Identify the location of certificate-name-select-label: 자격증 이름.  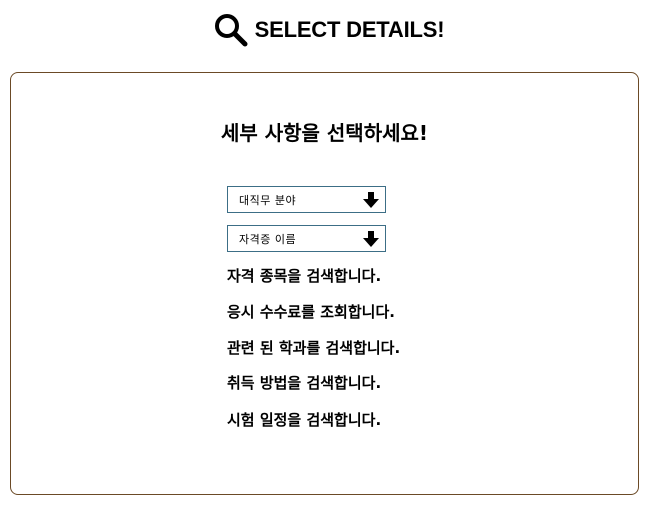
(268, 239).